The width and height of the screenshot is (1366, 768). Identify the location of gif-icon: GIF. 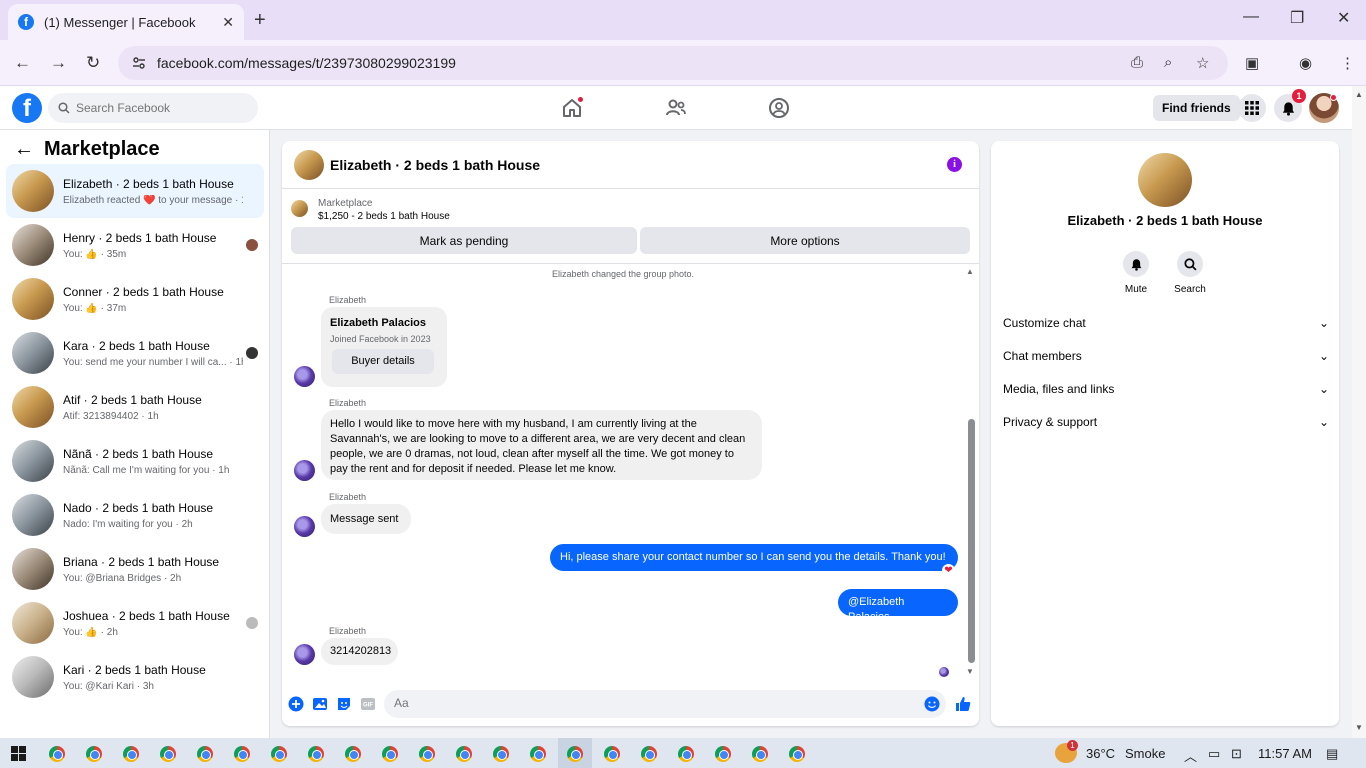
(368, 704).